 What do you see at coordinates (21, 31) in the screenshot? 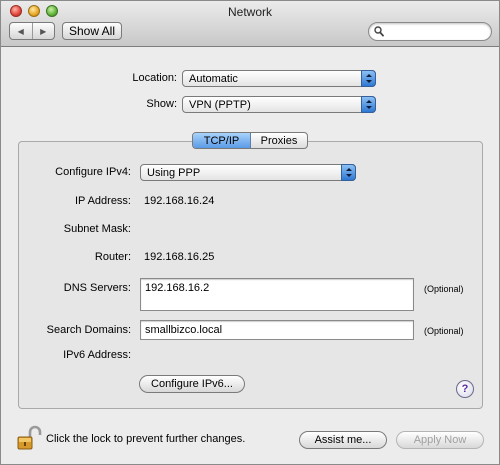
I see `back-arrow-icon: ◀` at bounding box center [21, 31].